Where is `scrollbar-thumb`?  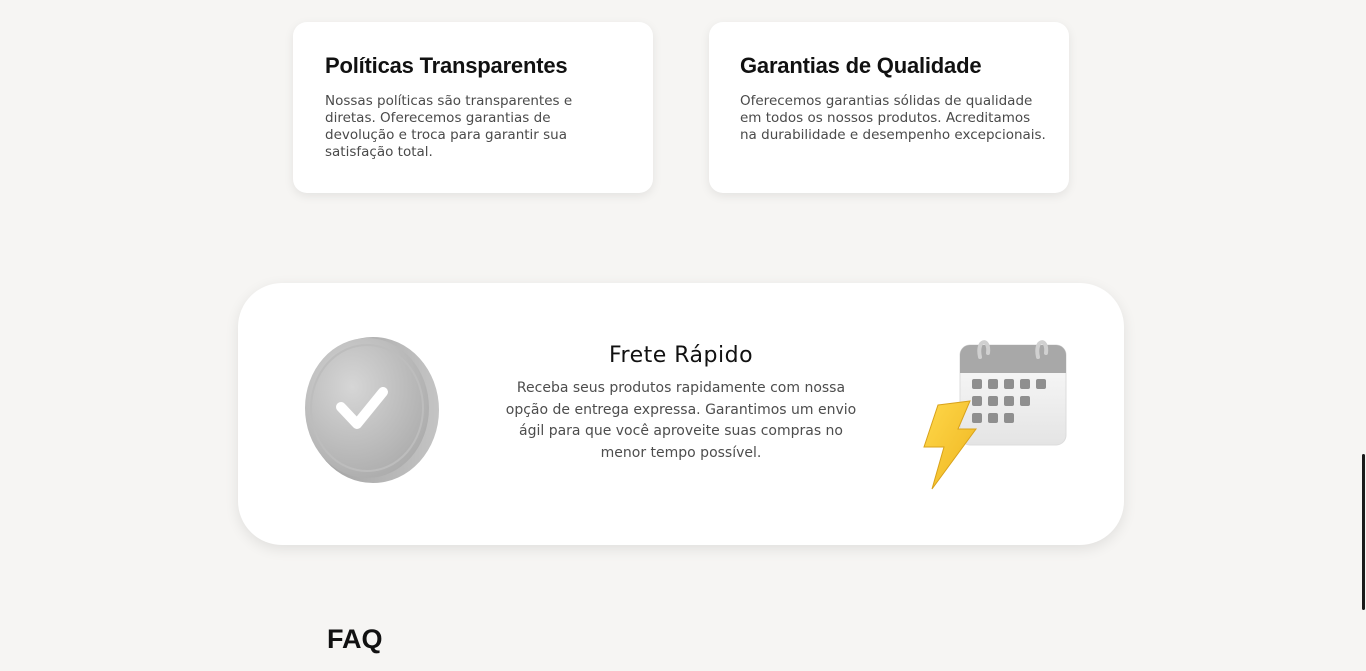 scrollbar-thumb is located at coordinates (1363, 532).